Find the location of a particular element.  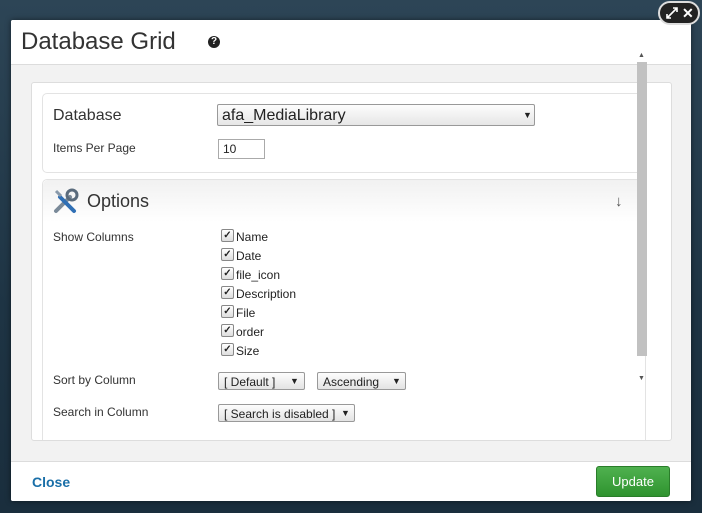

items-per-page-input is located at coordinates (241, 149).